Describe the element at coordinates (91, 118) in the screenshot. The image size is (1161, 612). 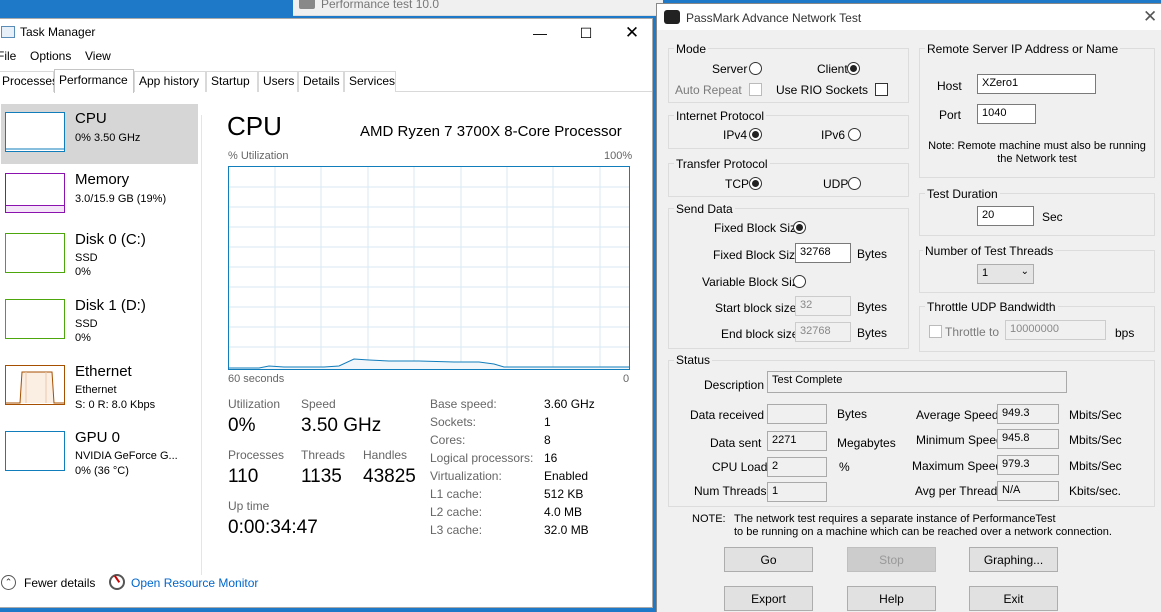
I see `sidebar-item-label: CPU` at that location.